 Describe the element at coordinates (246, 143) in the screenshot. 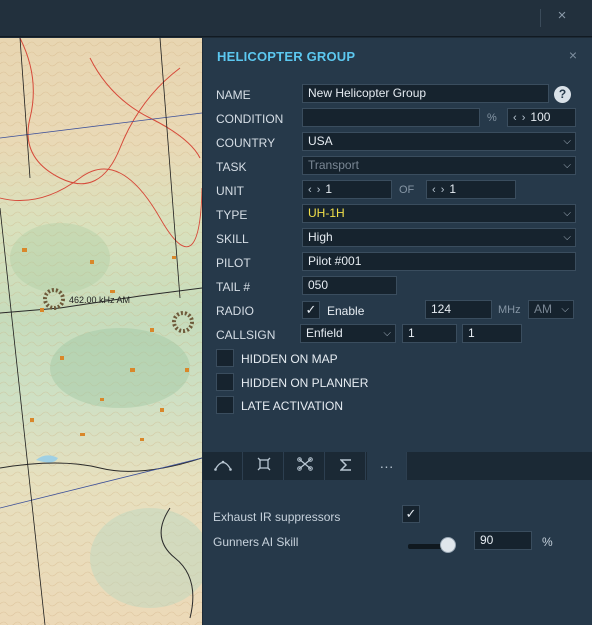

I see `country-label: COUNTRY` at that location.